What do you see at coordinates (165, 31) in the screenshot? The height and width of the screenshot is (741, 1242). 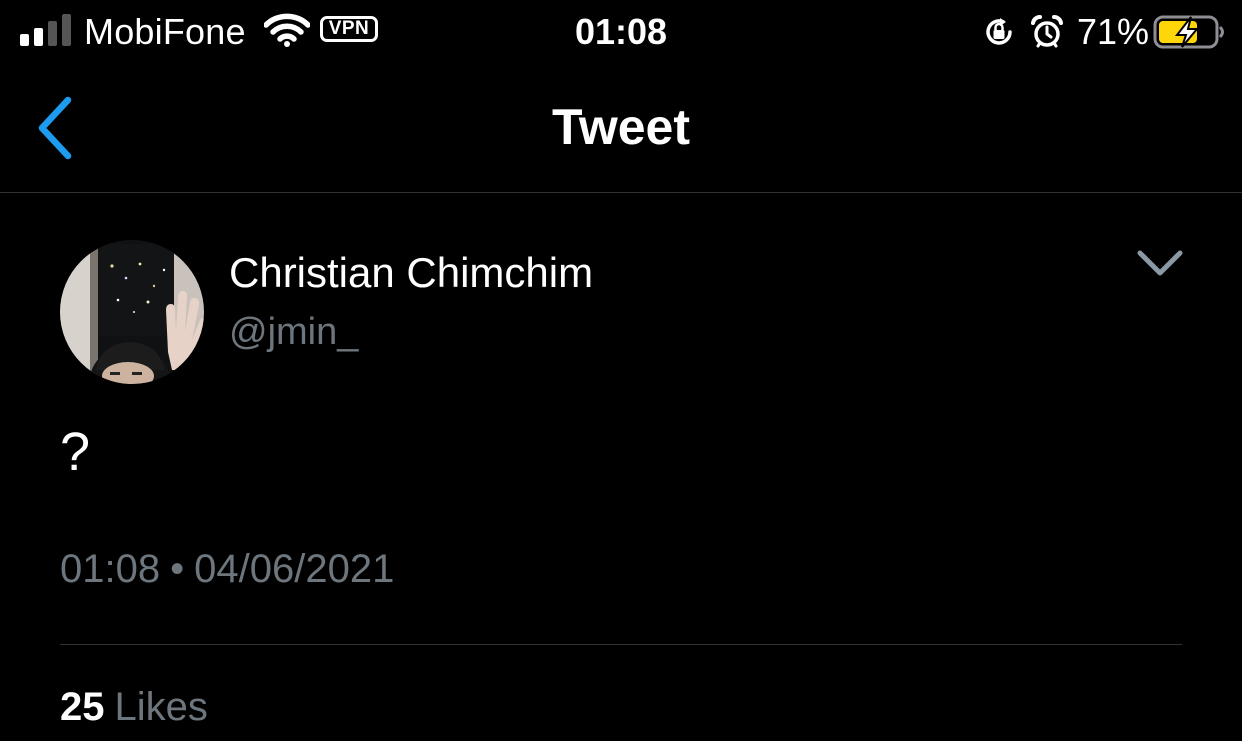 I see `carrier-name: MobiFone` at bounding box center [165, 31].